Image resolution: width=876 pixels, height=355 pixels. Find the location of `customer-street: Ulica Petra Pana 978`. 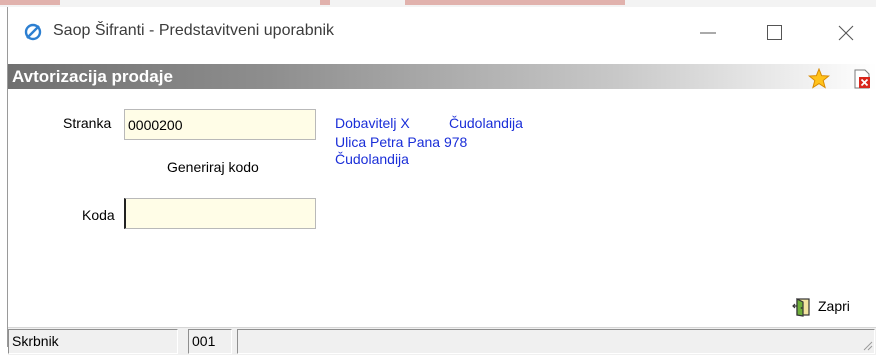

customer-street: Ulica Petra Pana 978 is located at coordinates (401, 142).